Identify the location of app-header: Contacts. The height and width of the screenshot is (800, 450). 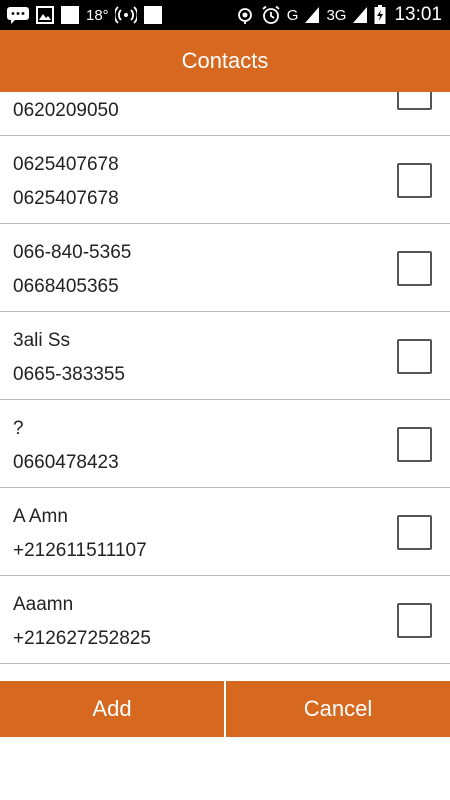
(225, 61).